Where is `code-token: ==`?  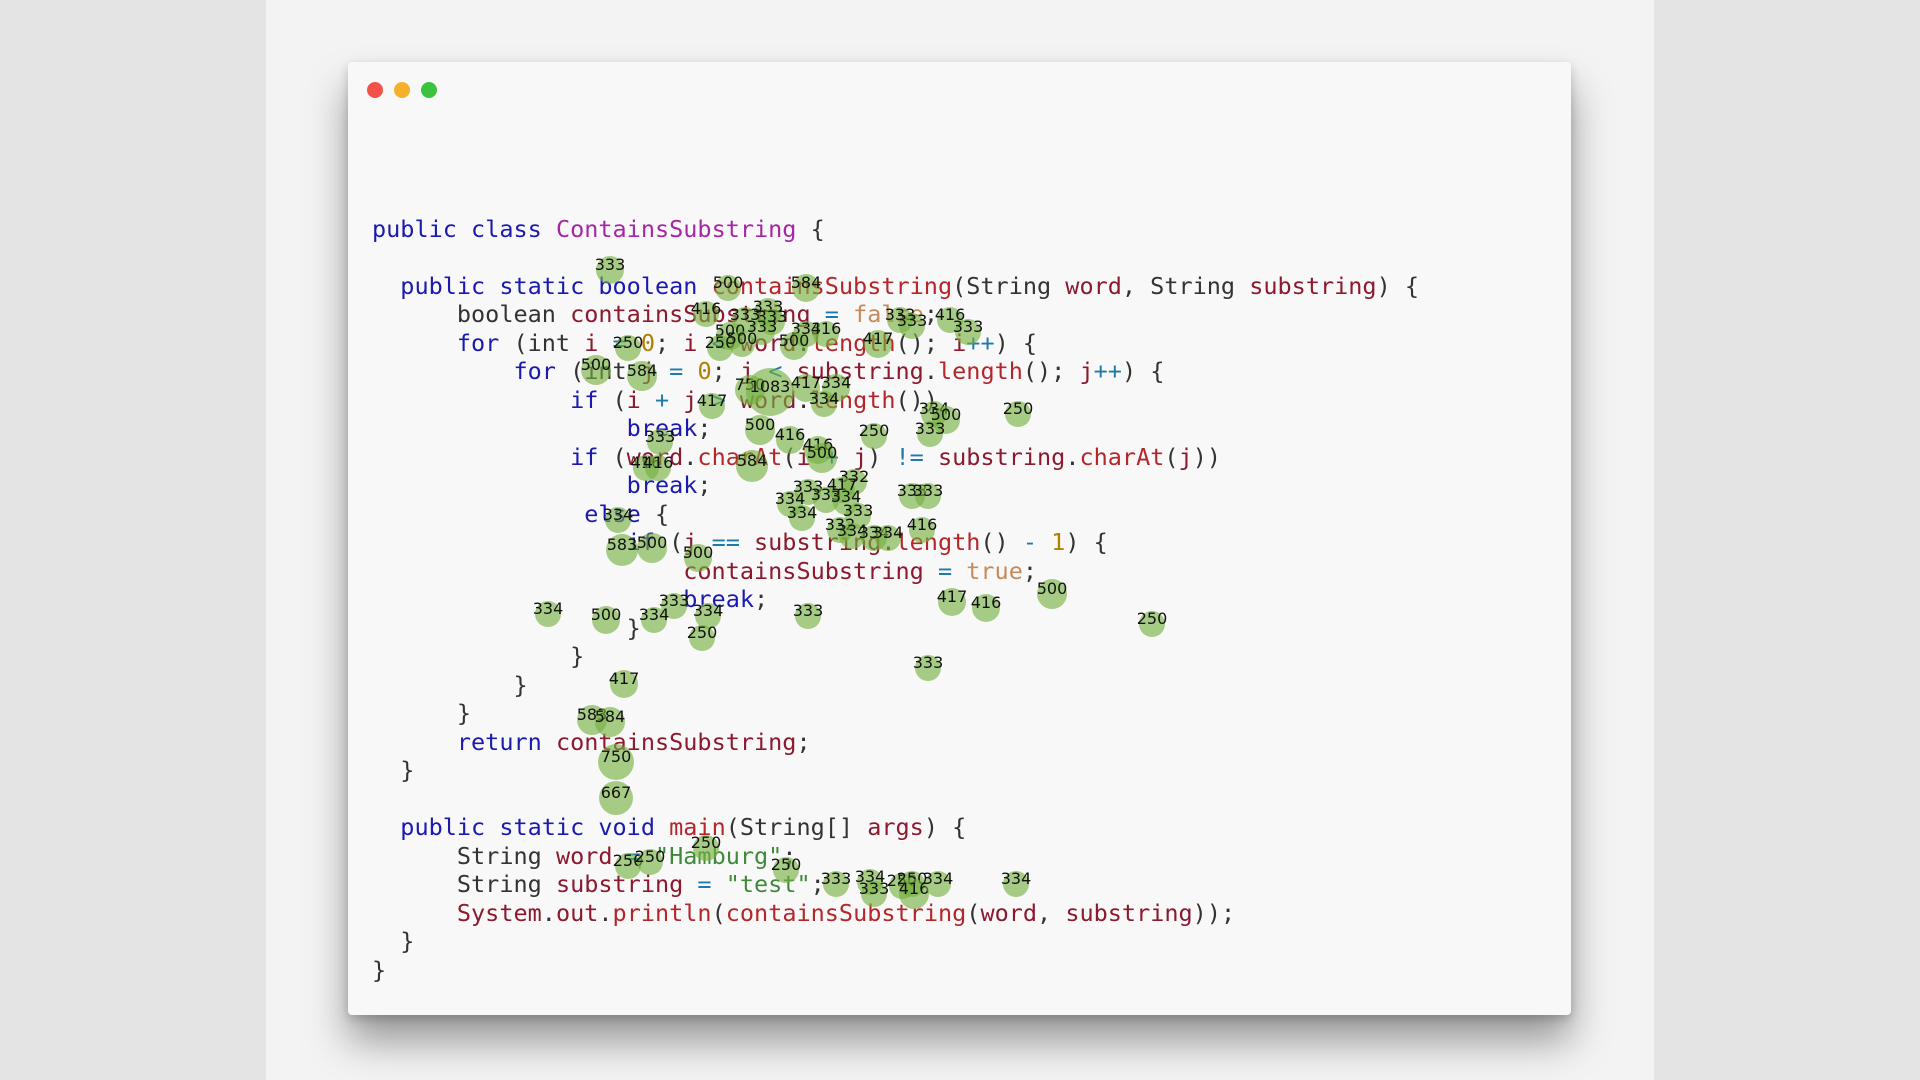 code-token: == is located at coordinates (726, 542).